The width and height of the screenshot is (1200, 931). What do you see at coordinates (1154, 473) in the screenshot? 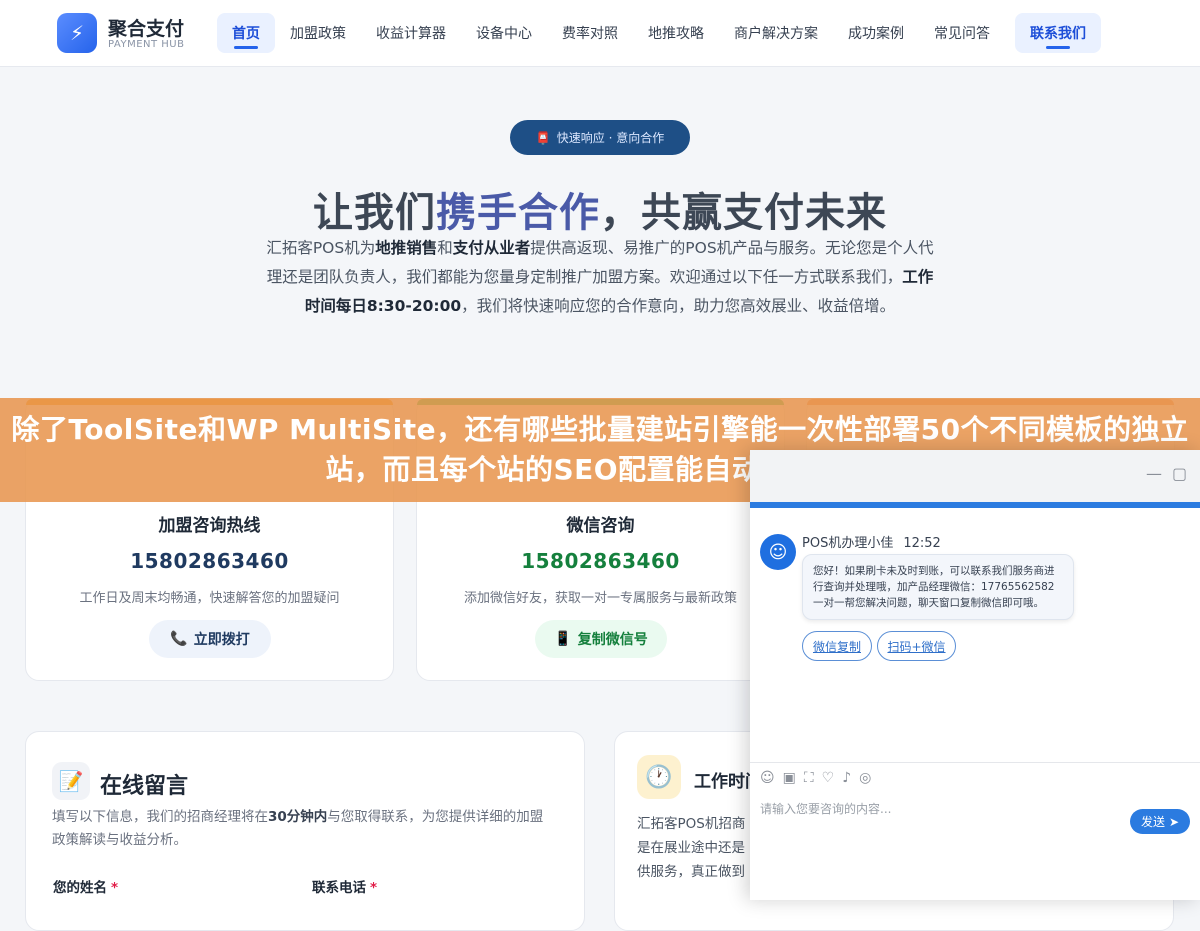
I see `minimize-icon: —` at bounding box center [1154, 473].